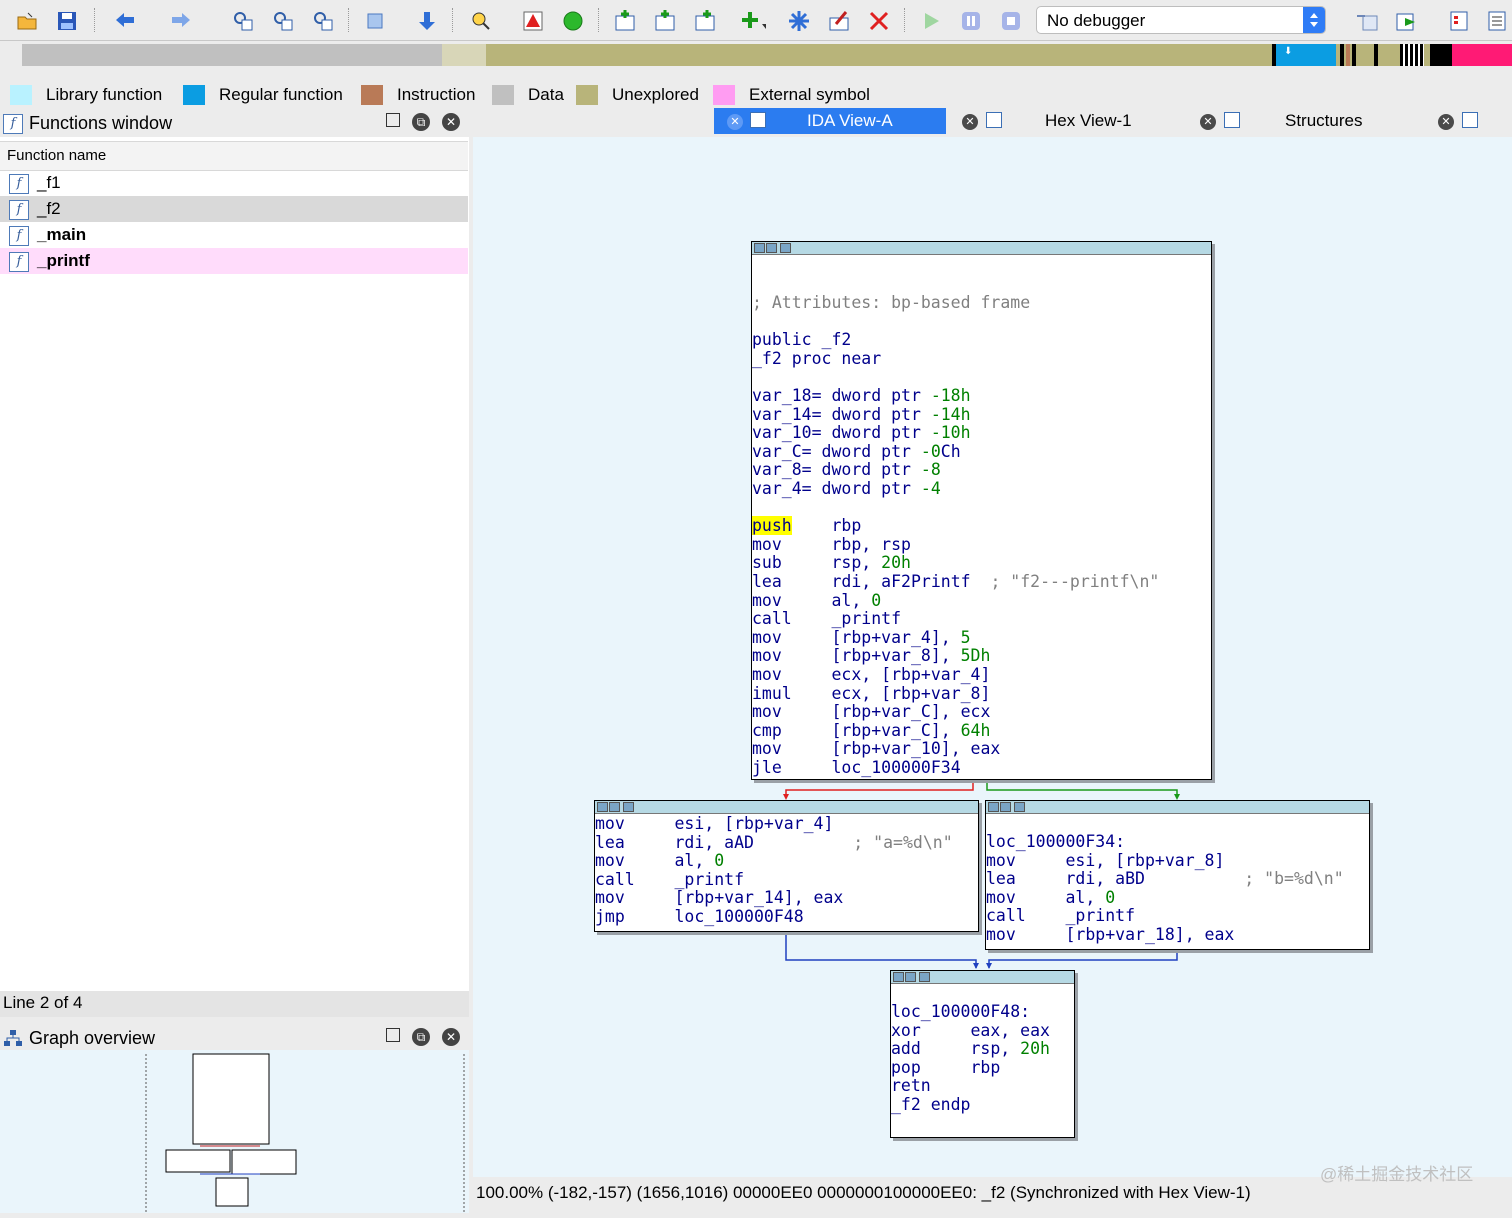 The height and width of the screenshot is (1218, 1512). Describe the element at coordinates (891, 303) in the screenshot. I see `code-line: ; Attributes: bp-based frame` at that location.